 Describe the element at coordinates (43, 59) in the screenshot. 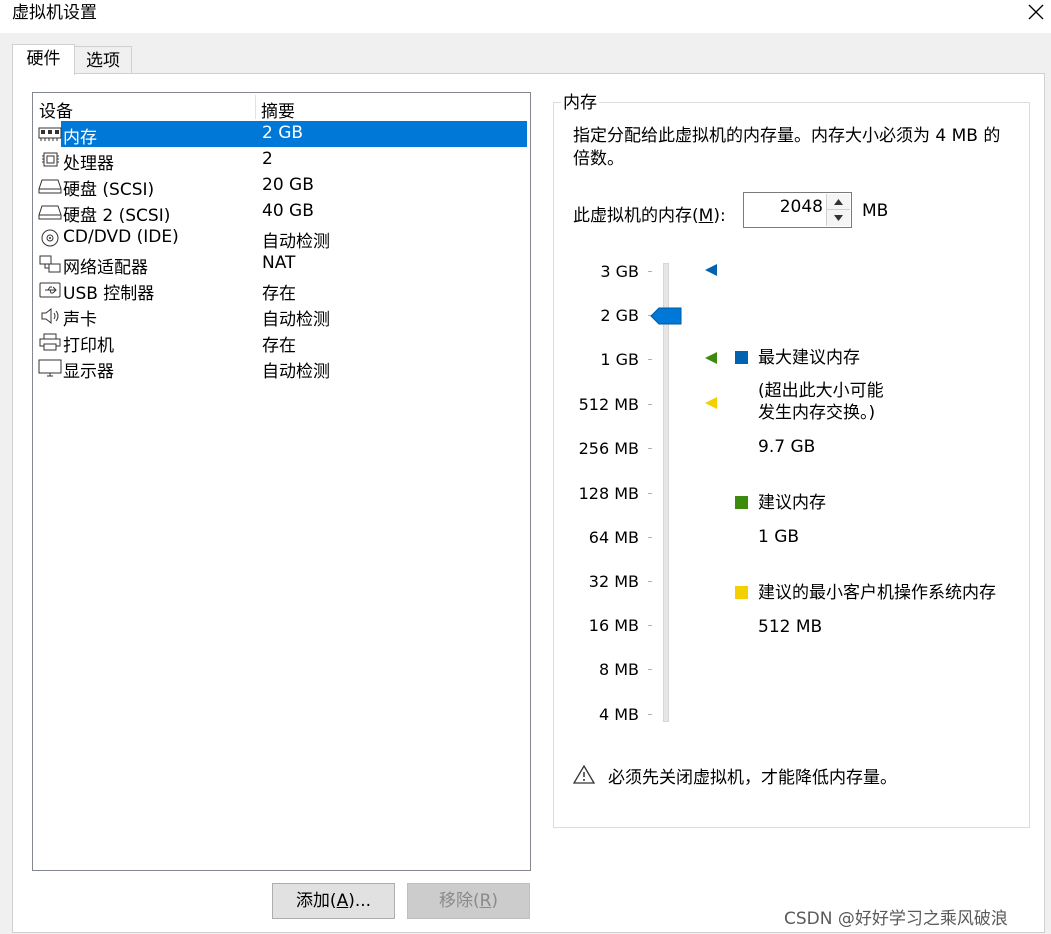

I see `tab-hardware: 硬件` at that location.